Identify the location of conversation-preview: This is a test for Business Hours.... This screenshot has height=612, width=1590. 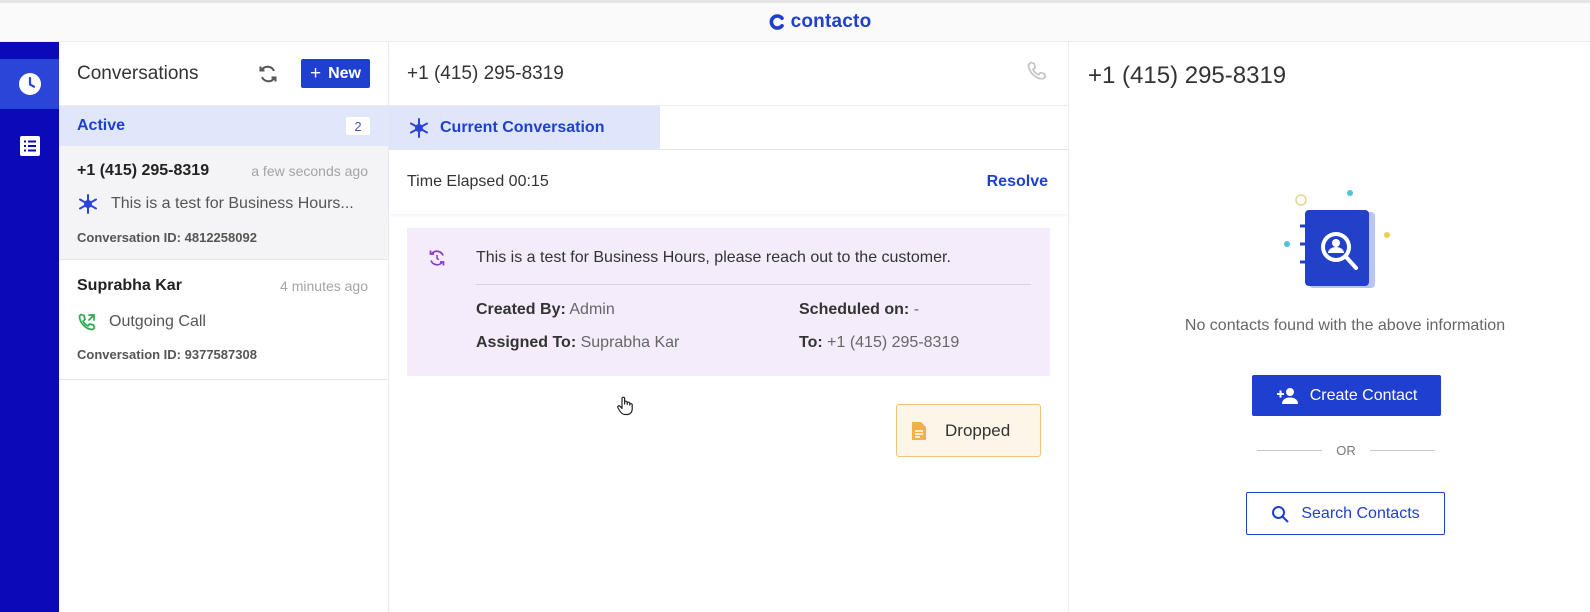
(215, 204).